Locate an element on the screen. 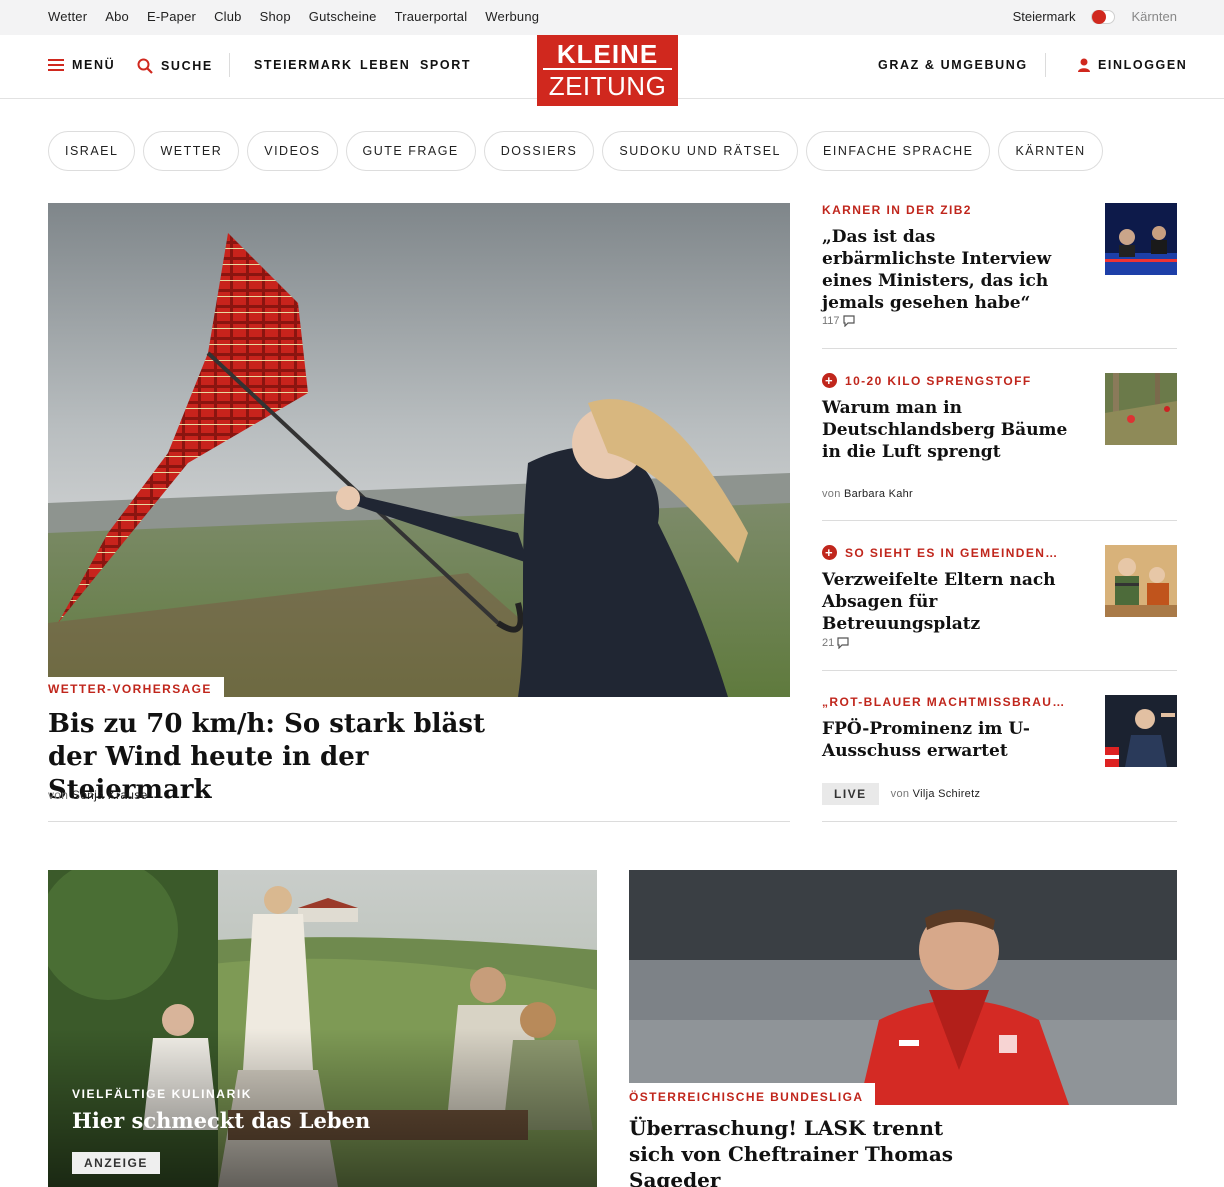 The width and height of the screenshot is (1224, 1187). chip-videos: VIDEOS is located at coordinates (292, 151).